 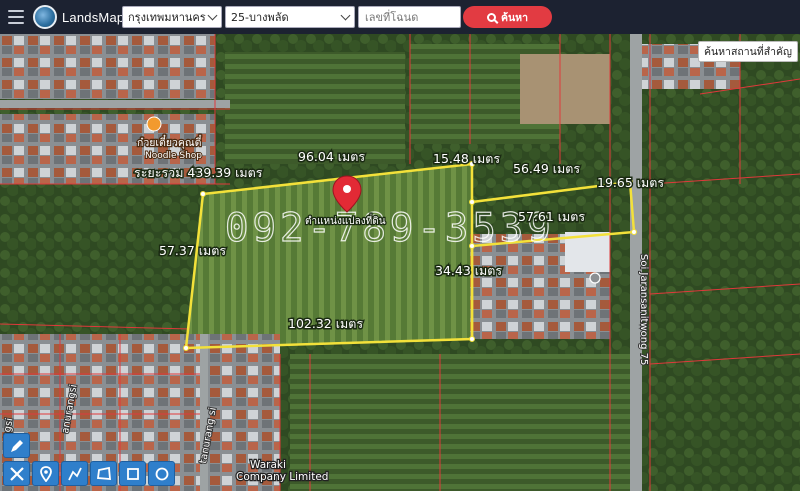 What do you see at coordinates (462, 422) in the screenshot?
I see `orchard-bottom` at bounding box center [462, 422].